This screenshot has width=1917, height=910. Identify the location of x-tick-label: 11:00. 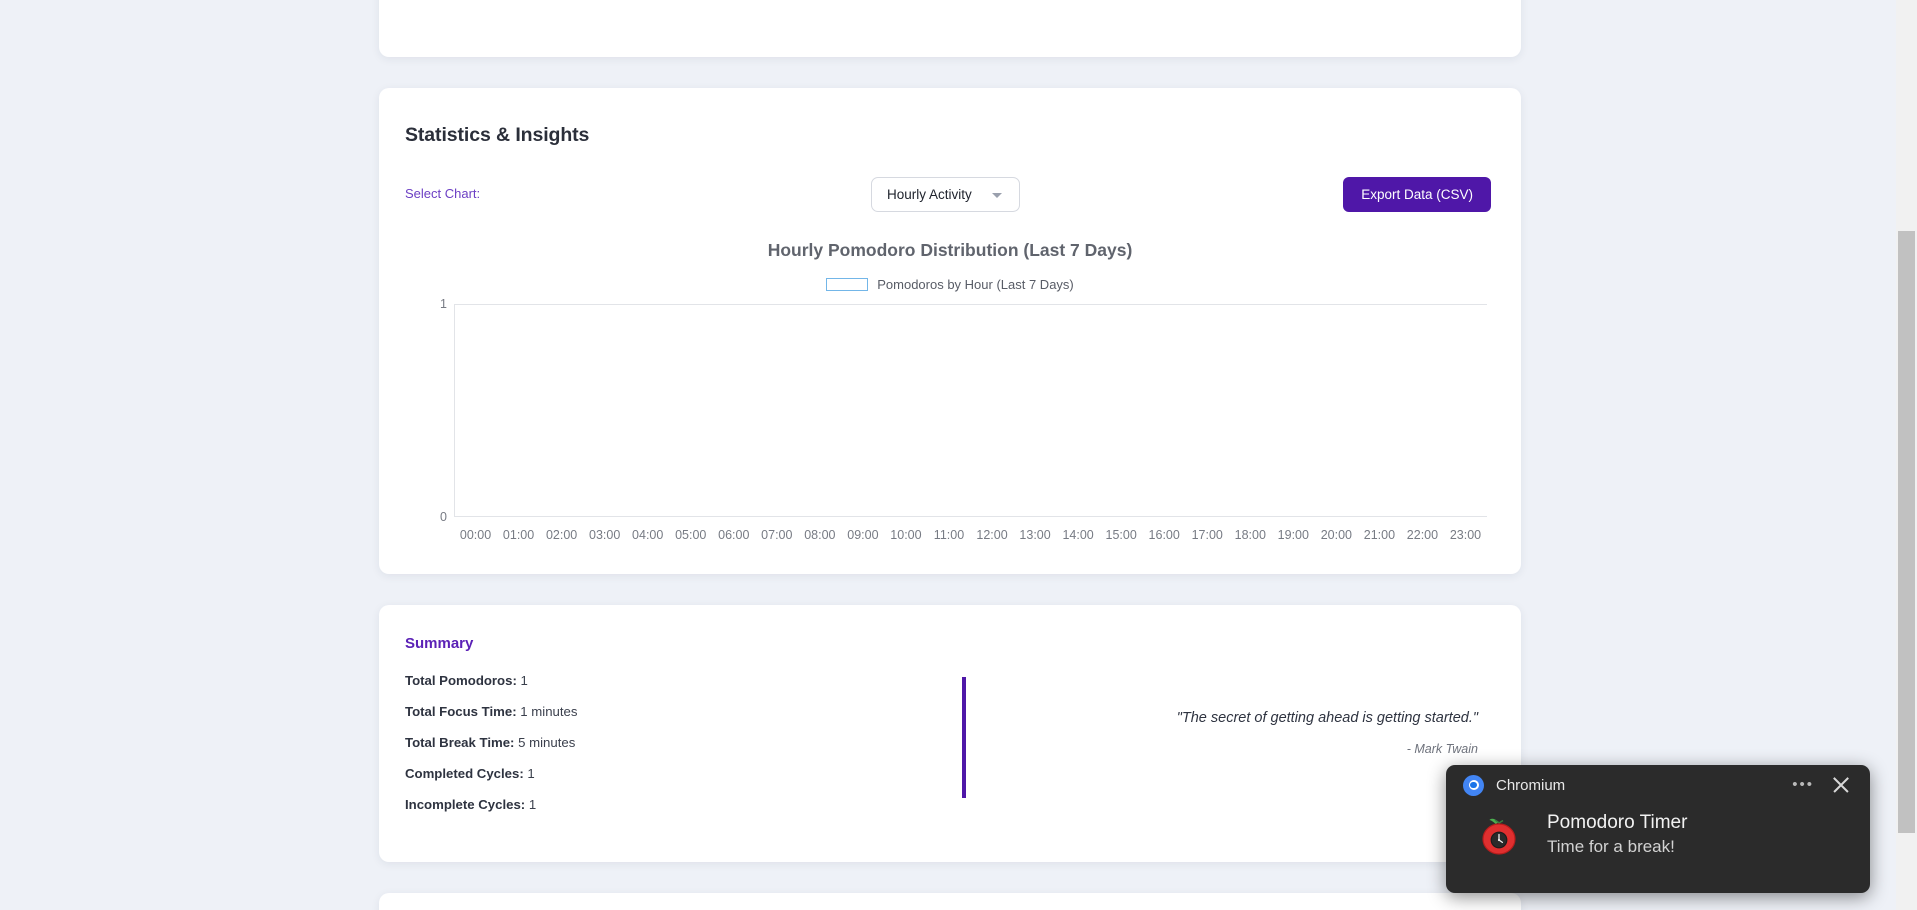
(949, 535).